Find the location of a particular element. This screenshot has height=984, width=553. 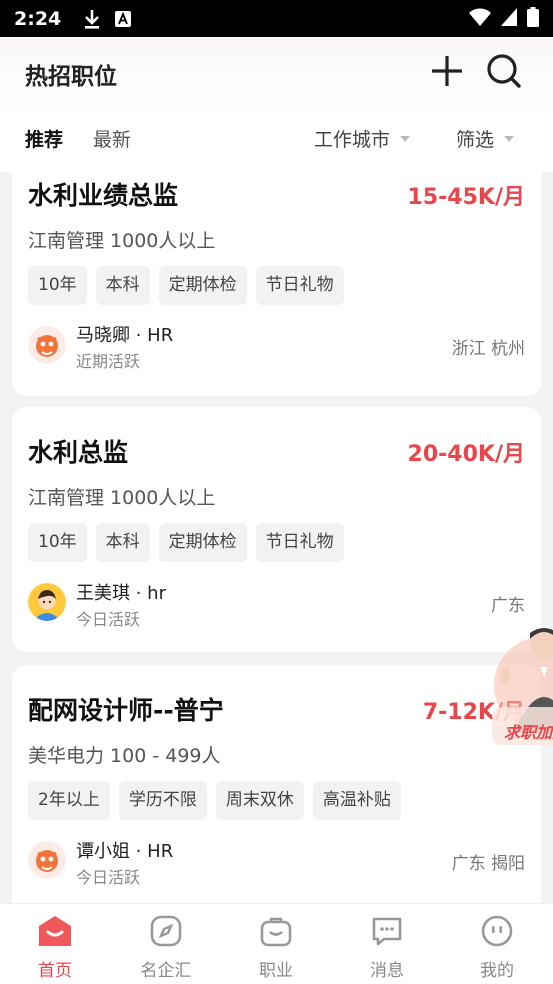

notification-a-icon is located at coordinates (123, 18).